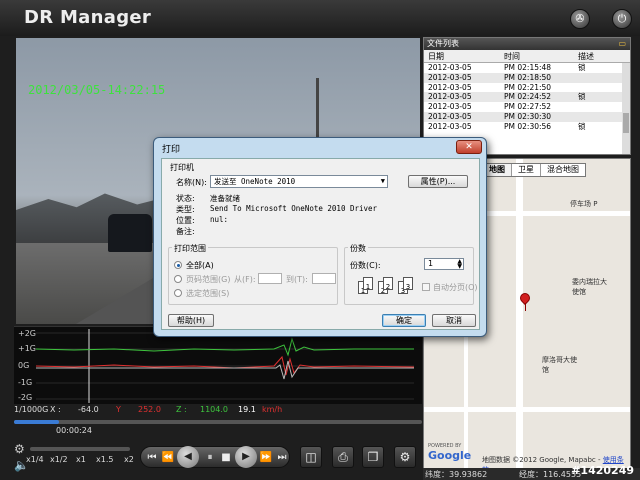 This screenshot has width=640, height=480. I want to click on play-icon: ▶, so click(246, 457).